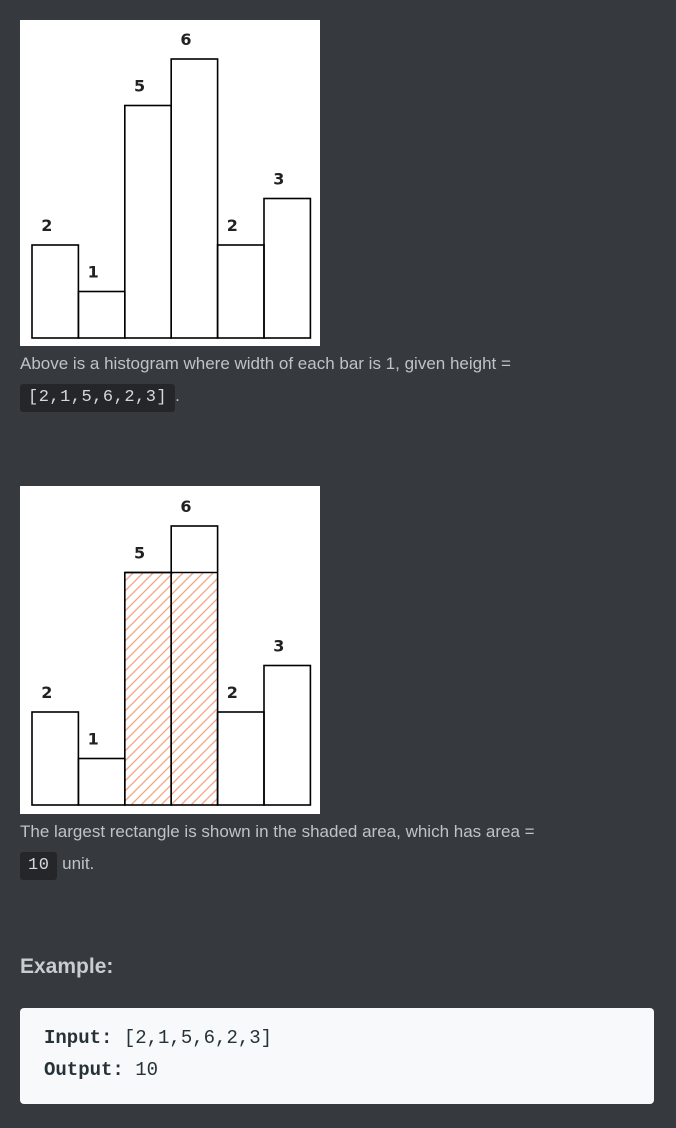  I want to click on example-heading: Example:, so click(67, 966).